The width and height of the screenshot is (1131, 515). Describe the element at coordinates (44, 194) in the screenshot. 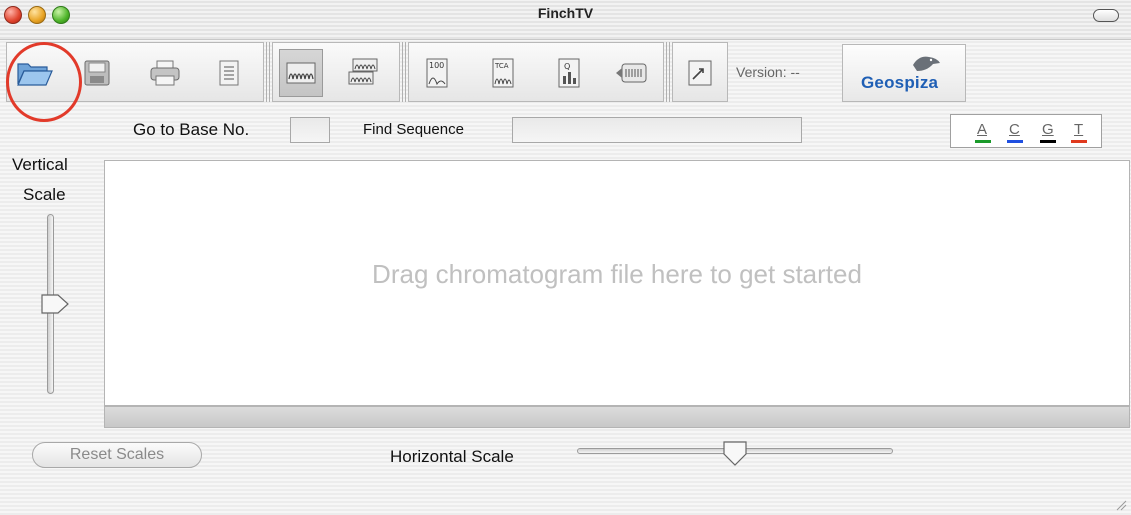

I see `vertical-scale-label-line2: Scale` at that location.